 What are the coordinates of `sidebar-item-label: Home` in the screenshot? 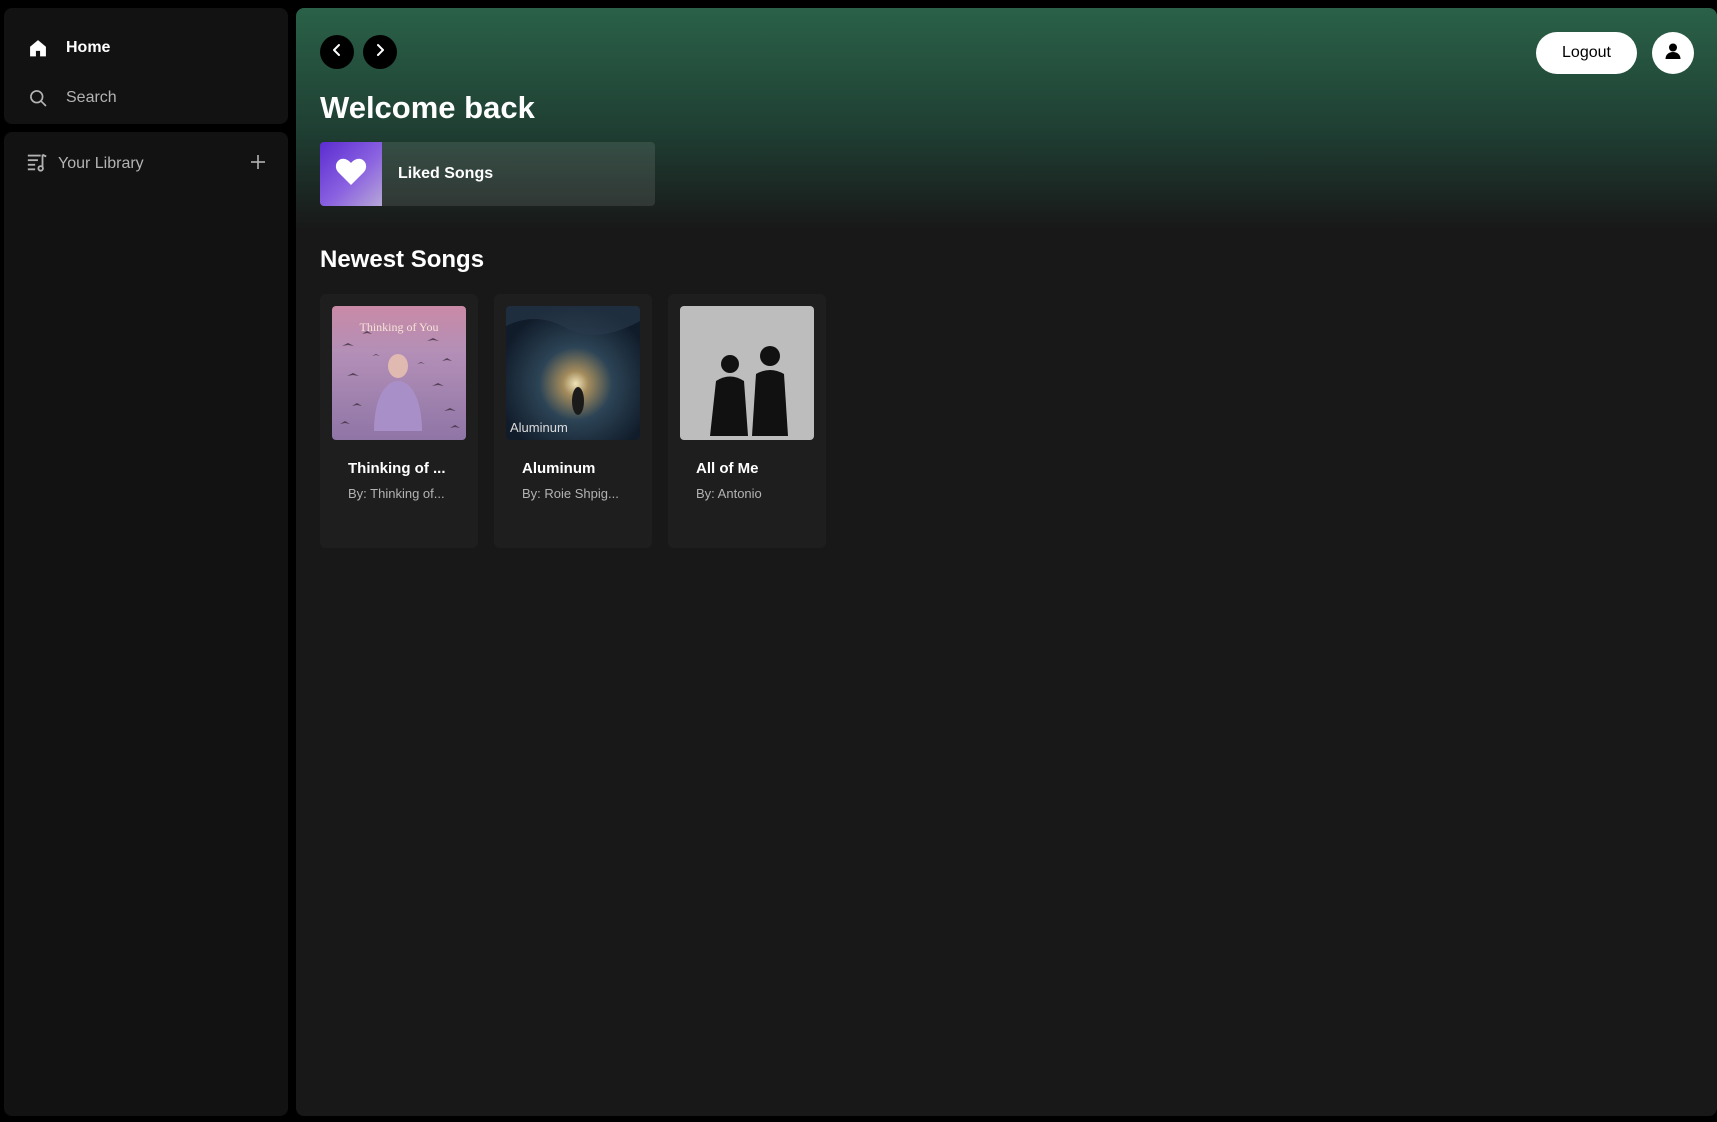 It's located at (88, 47).